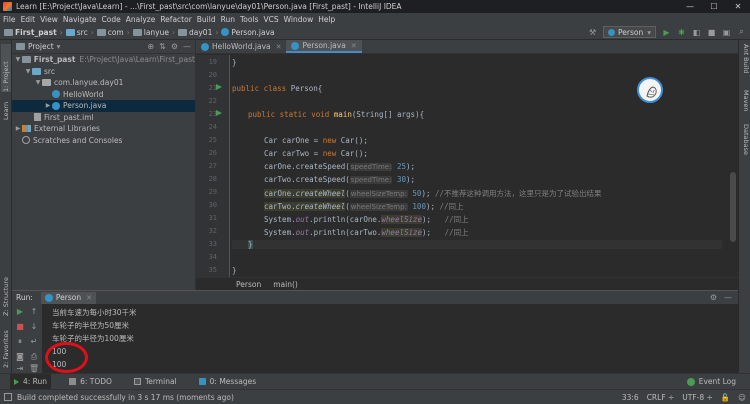 The width and height of the screenshot is (750, 404). I want to click on scroll-up-icon: ↑, so click(34, 311).